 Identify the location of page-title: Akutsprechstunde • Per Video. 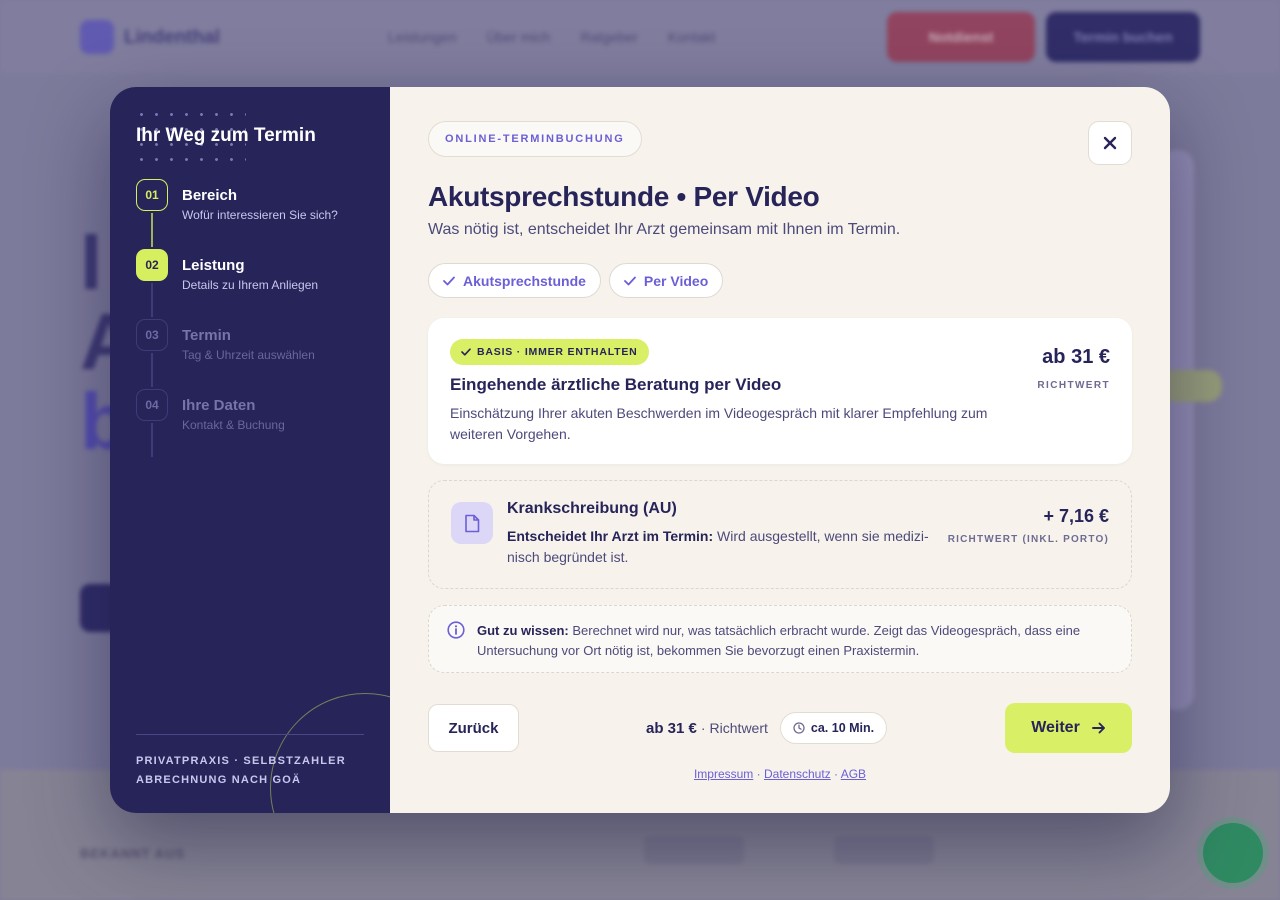
(624, 196).